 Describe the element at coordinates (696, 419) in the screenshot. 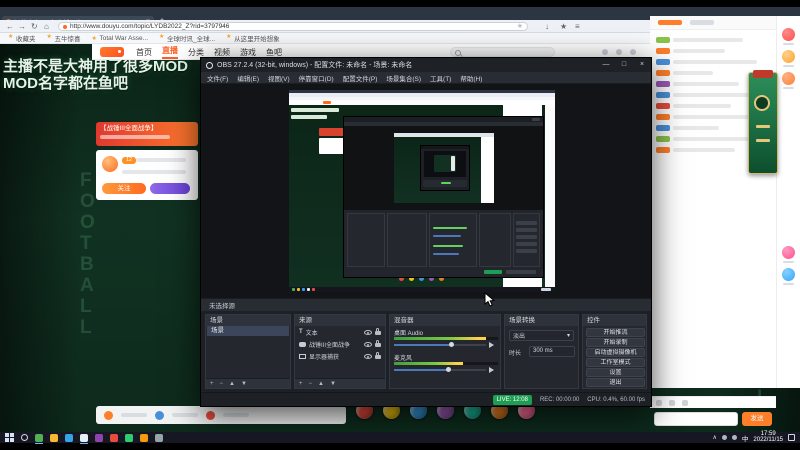

I see `chat-input` at that location.